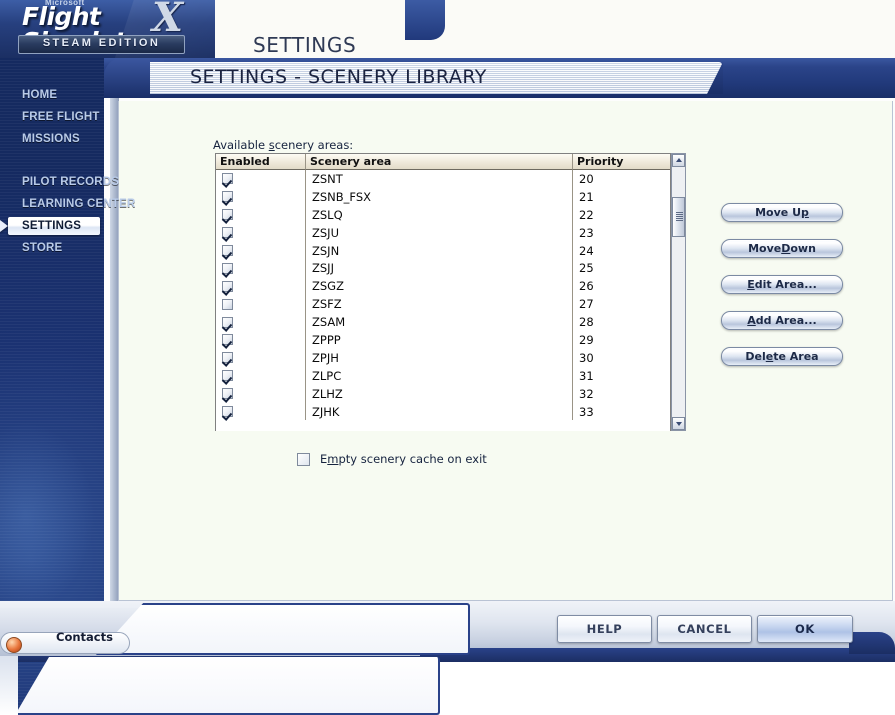  I want to click on sidebar-item-label: FREE FLIGHT, so click(61, 117).